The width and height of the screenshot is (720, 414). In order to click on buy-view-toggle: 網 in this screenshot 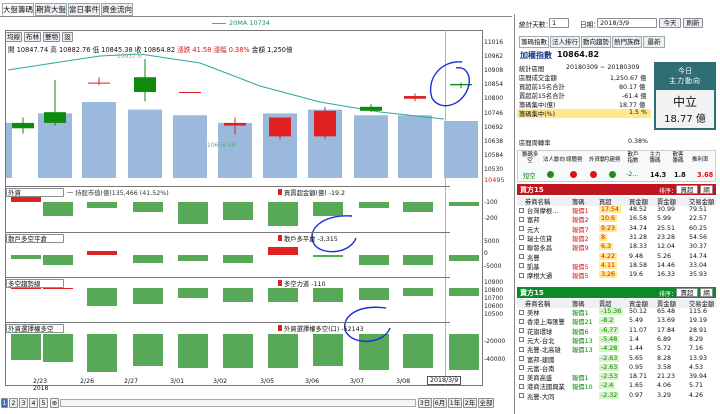, I will do `click(706, 189)`.